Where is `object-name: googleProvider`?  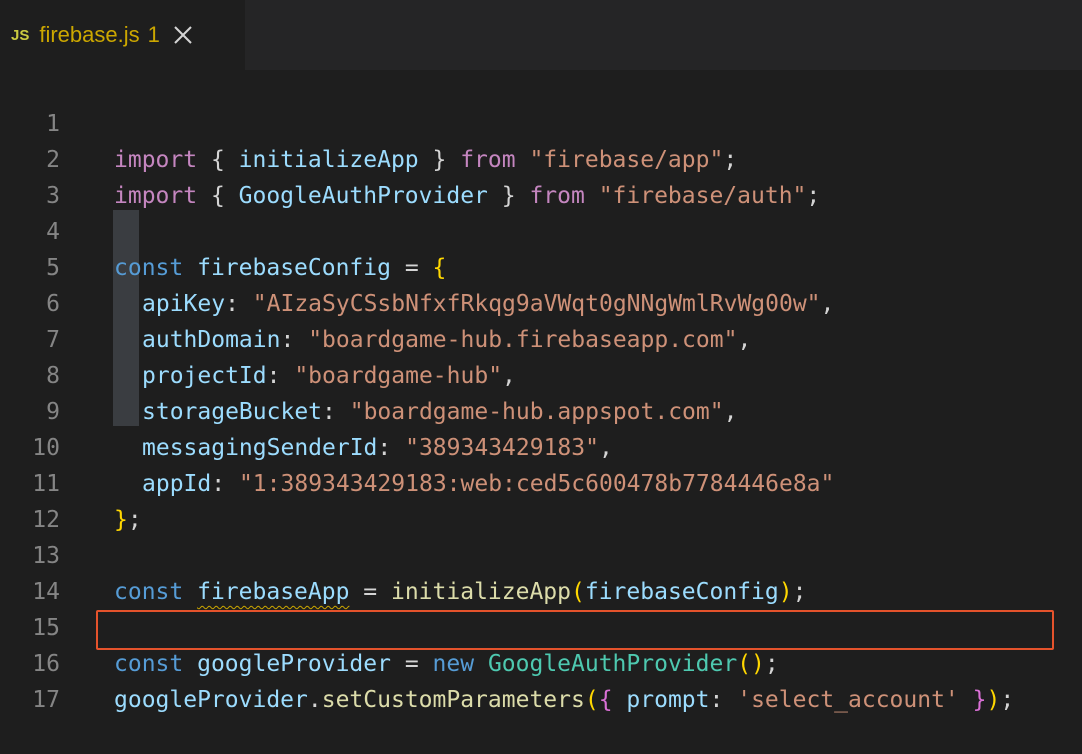 object-name: googleProvider is located at coordinates (211, 700).